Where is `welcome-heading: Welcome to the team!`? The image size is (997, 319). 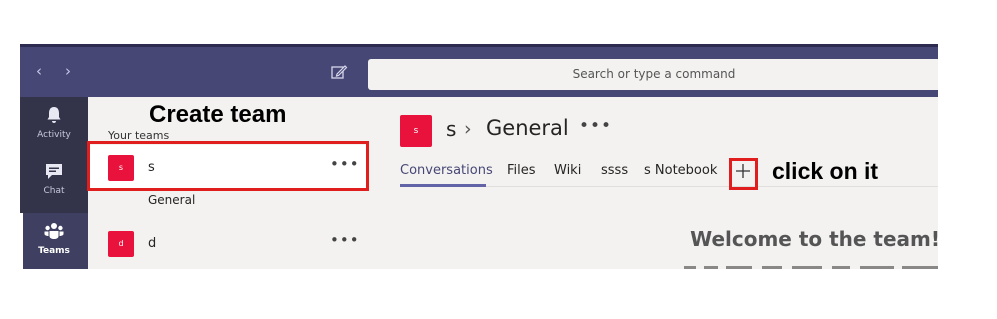
welcome-heading: Welcome to the team! is located at coordinates (814, 239).